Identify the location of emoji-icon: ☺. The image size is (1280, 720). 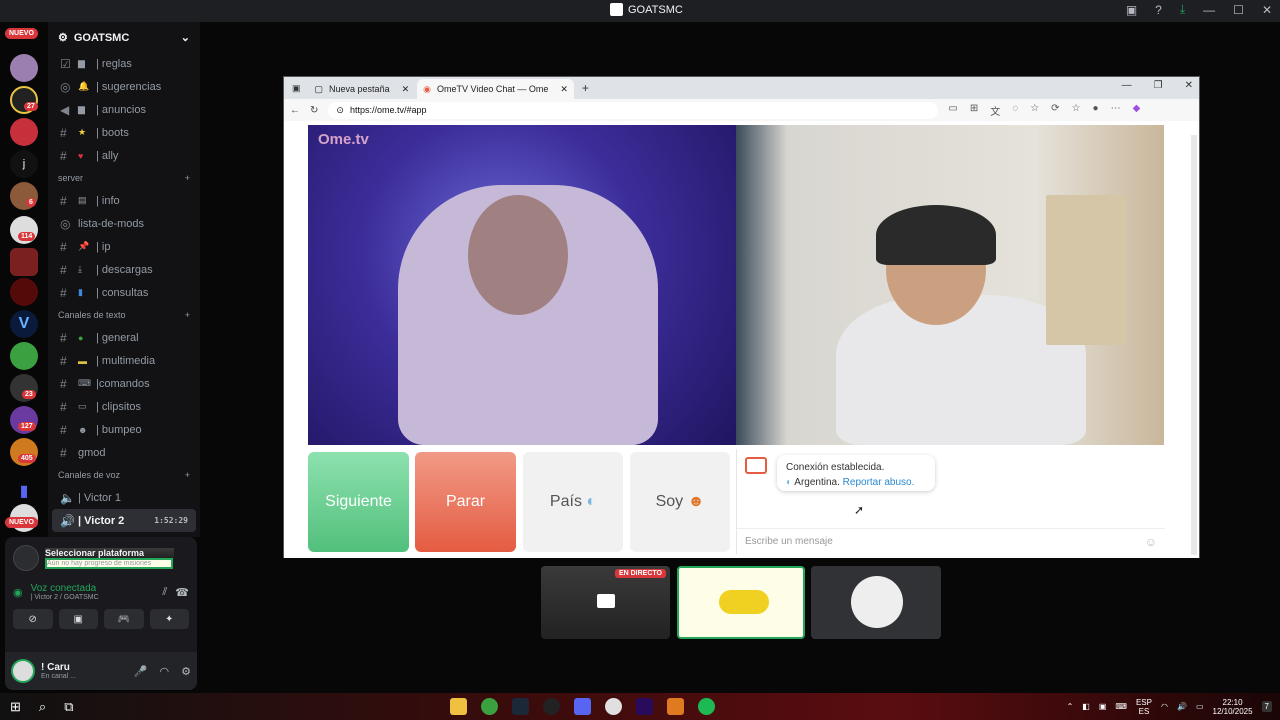
(1151, 542).